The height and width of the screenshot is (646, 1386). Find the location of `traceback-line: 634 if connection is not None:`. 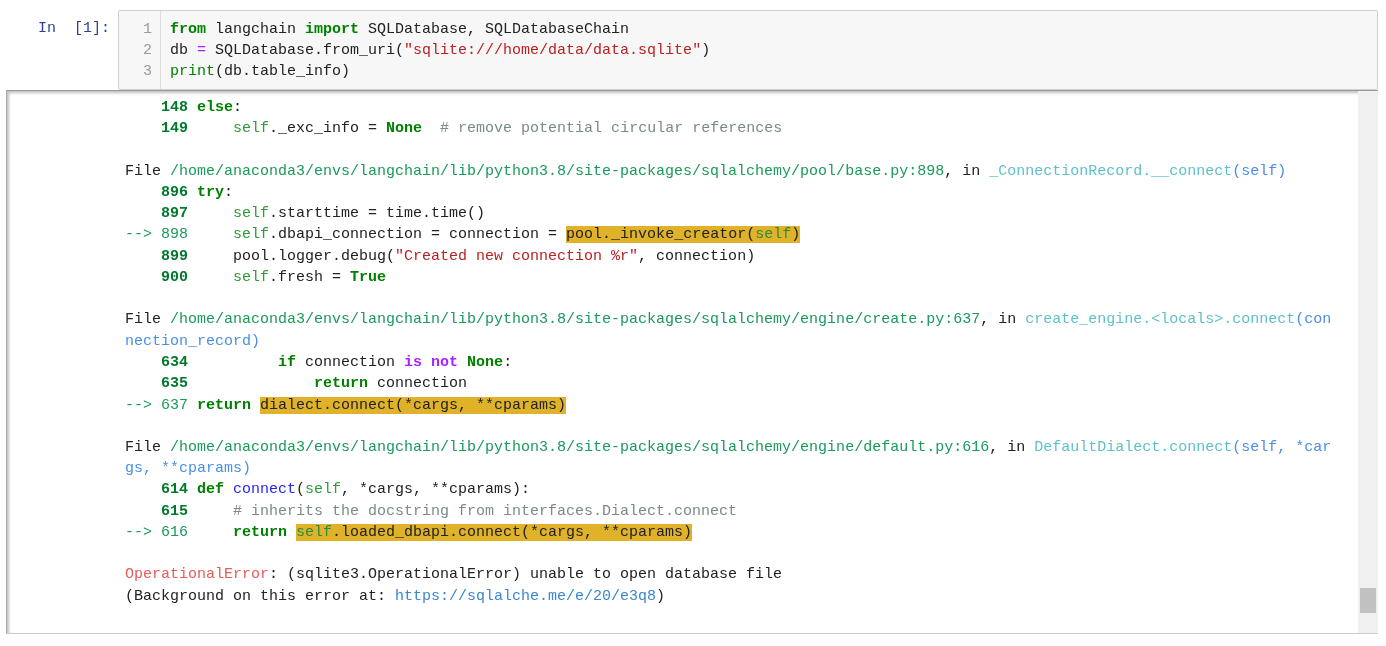

traceback-line: 634 if connection is not None: is located at coordinates (337, 362).